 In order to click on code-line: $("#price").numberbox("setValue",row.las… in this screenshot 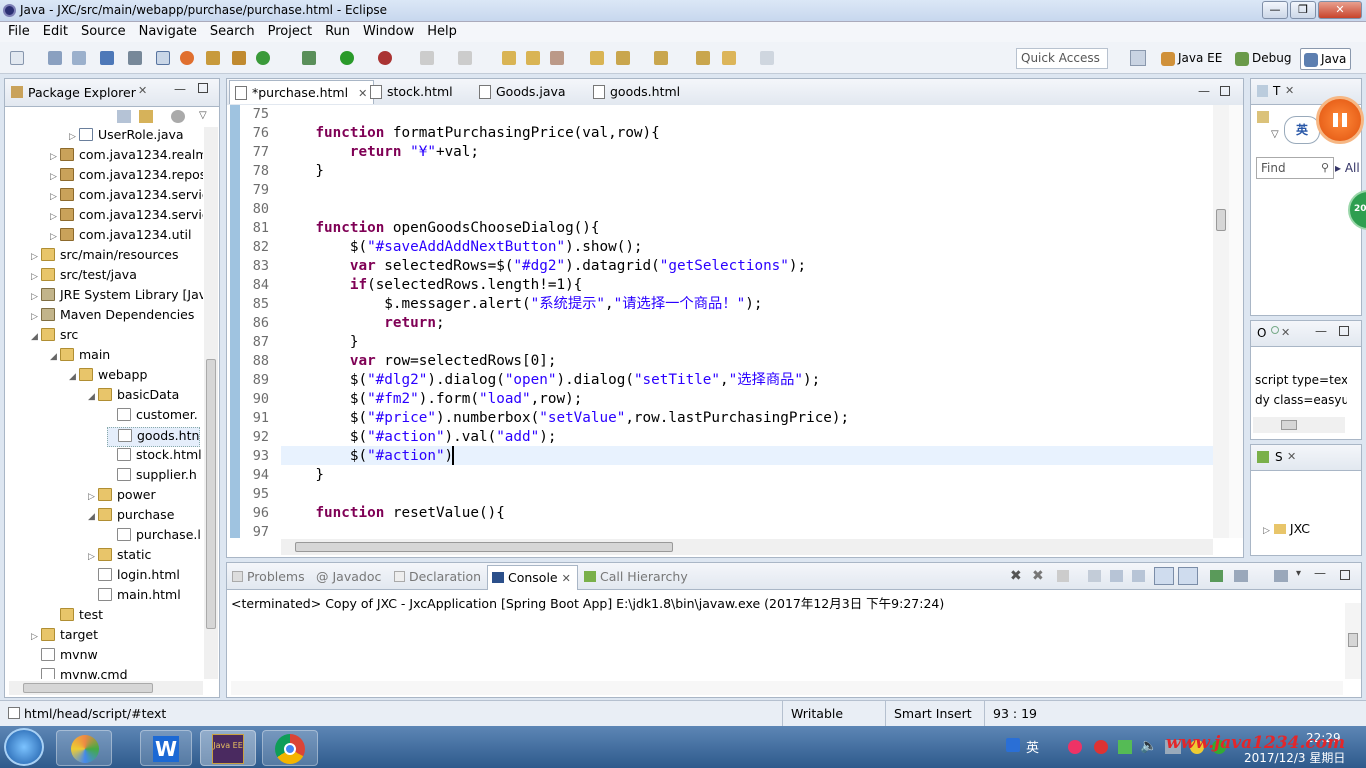, I will do `click(565, 418)`.